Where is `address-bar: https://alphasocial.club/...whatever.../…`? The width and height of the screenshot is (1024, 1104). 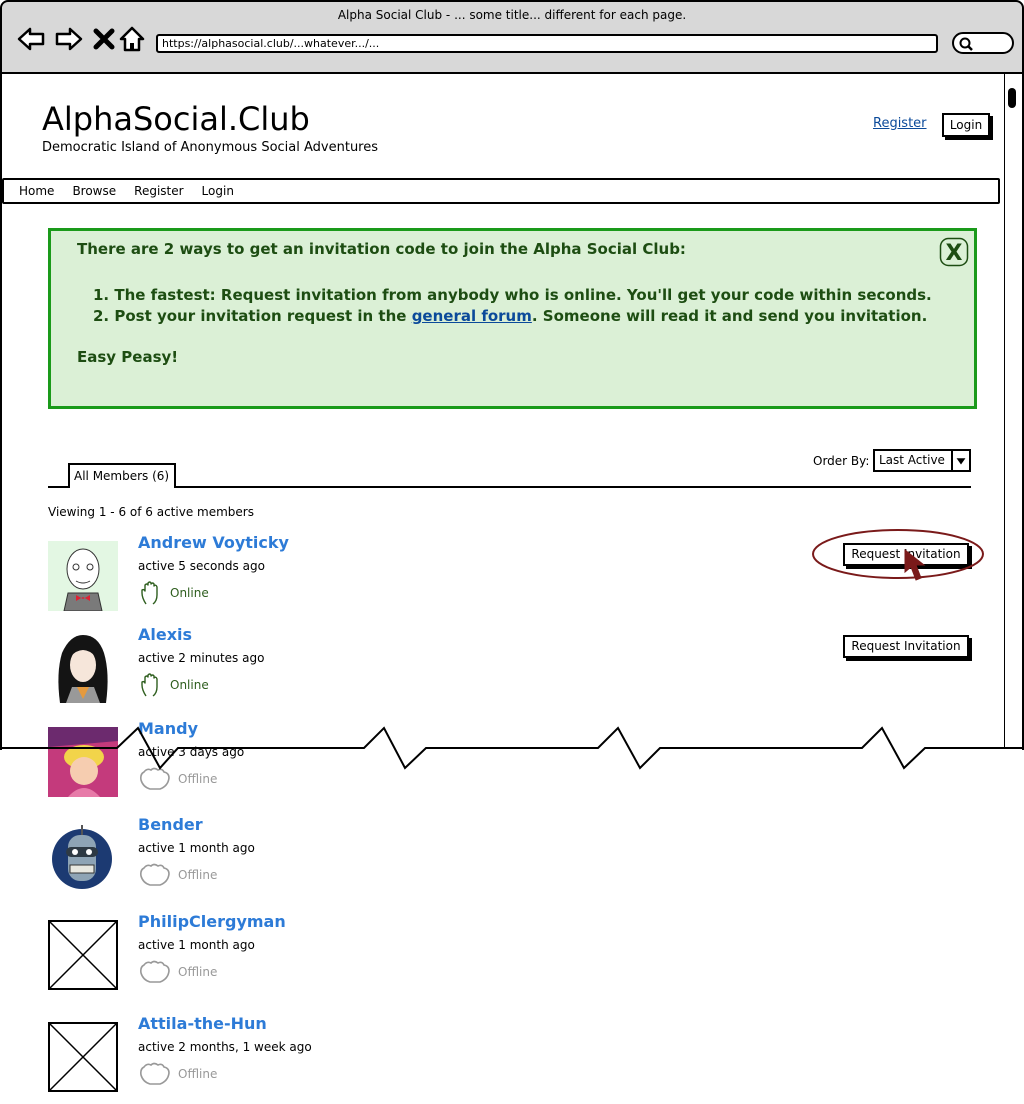 address-bar: https://alphasocial.club/...whatever.../… is located at coordinates (547, 43).